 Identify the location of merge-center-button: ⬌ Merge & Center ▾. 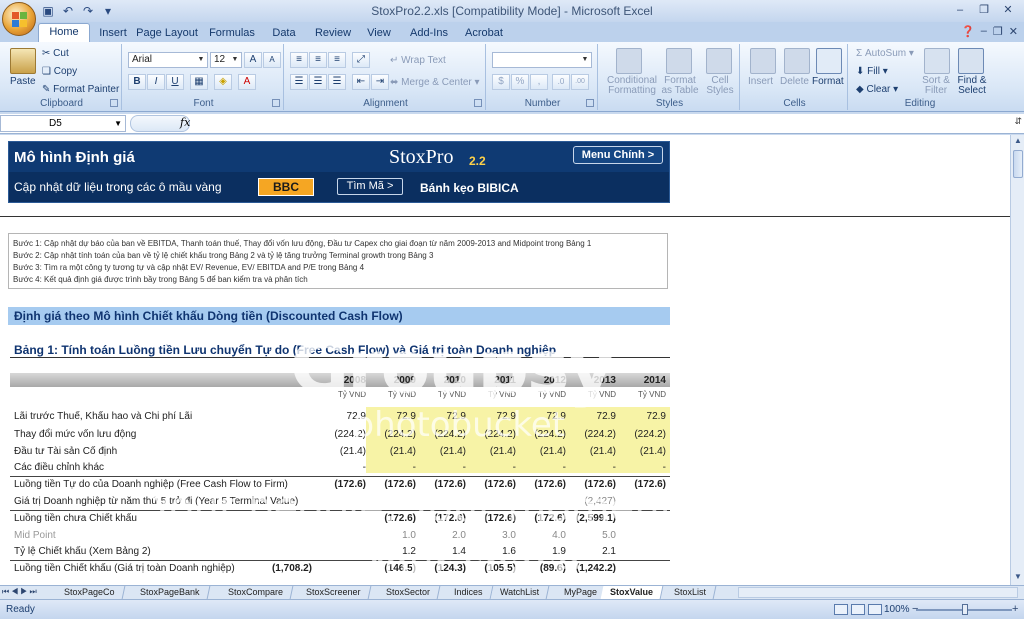
(435, 82).